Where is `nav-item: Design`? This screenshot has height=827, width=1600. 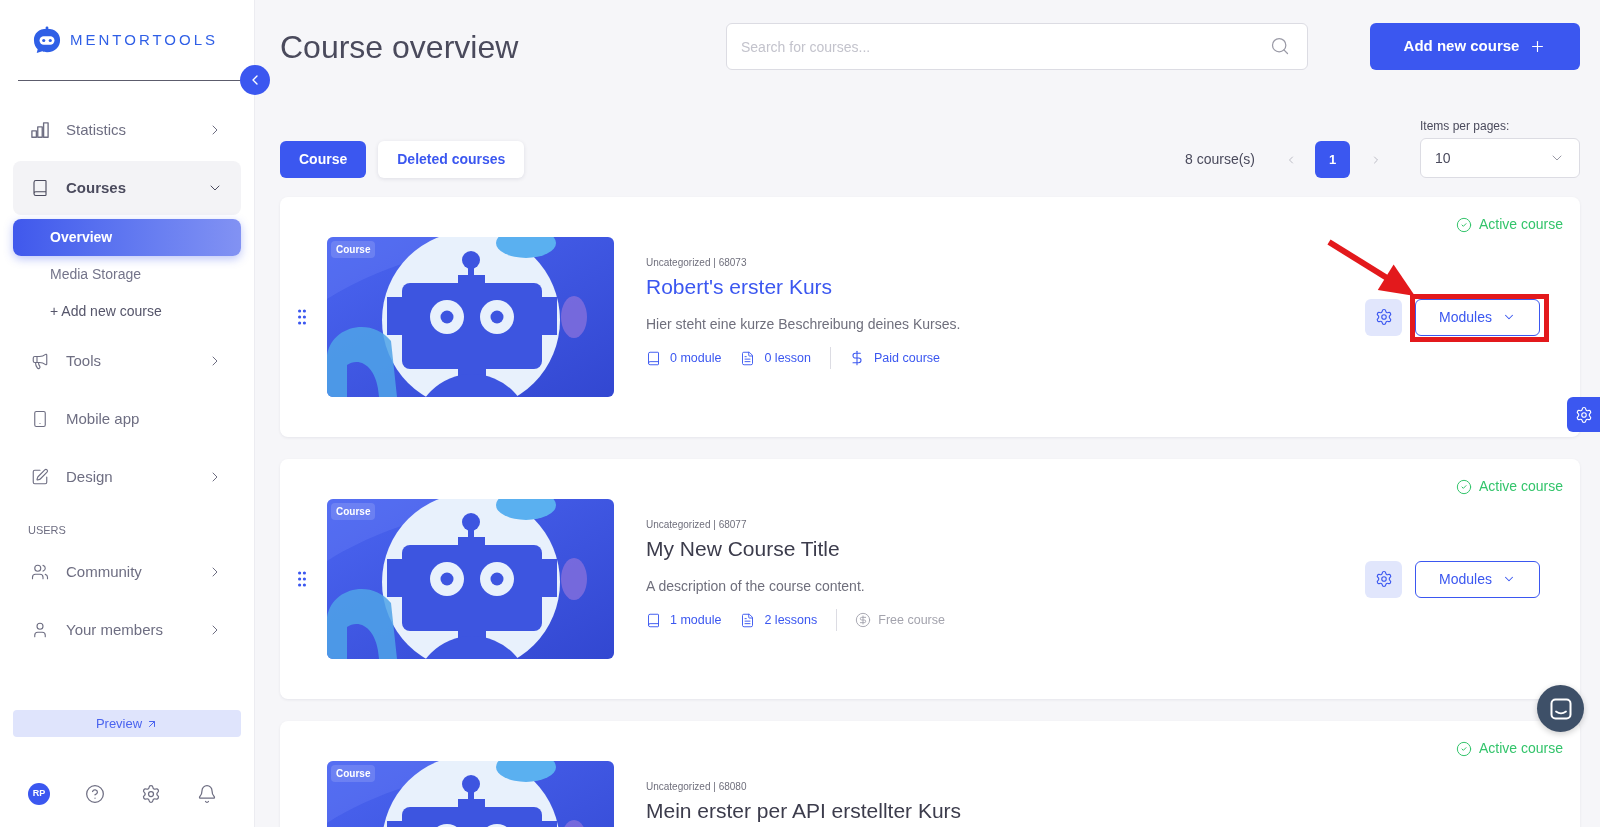
nav-item: Design is located at coordinates (127, 477).